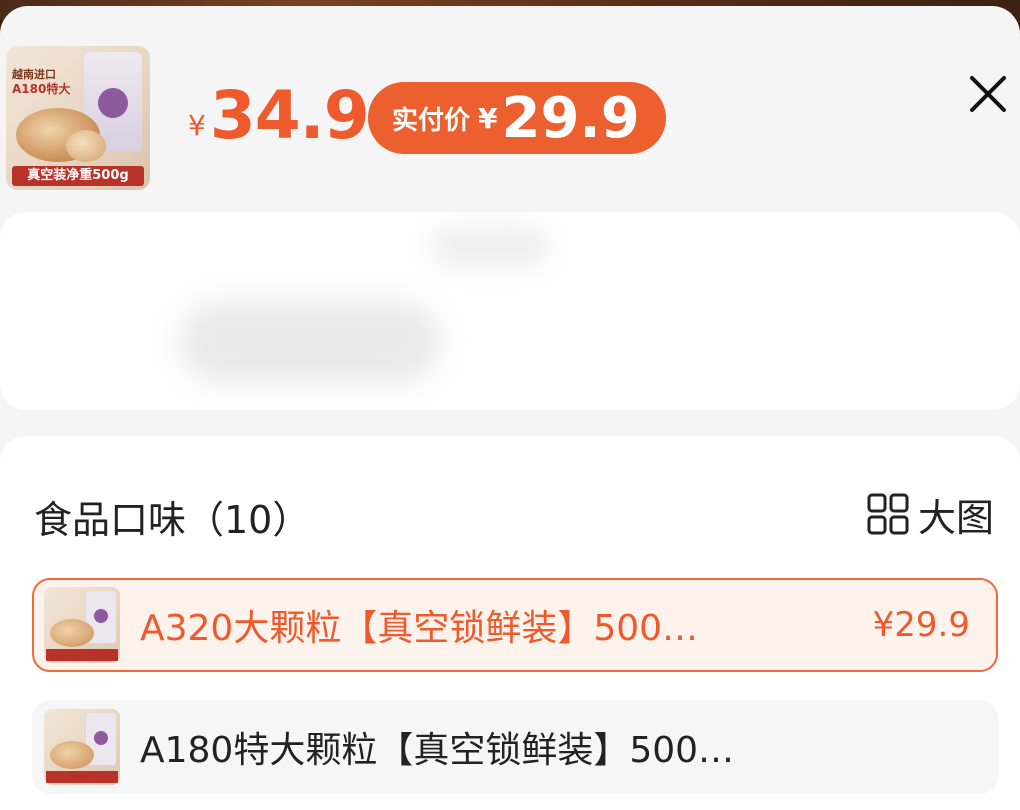 This screenshot has height=810, width=1020. Describe the element at coordinates (570, 118) in the screenshot. I see `actual-pay-value: 29.9` at that location.